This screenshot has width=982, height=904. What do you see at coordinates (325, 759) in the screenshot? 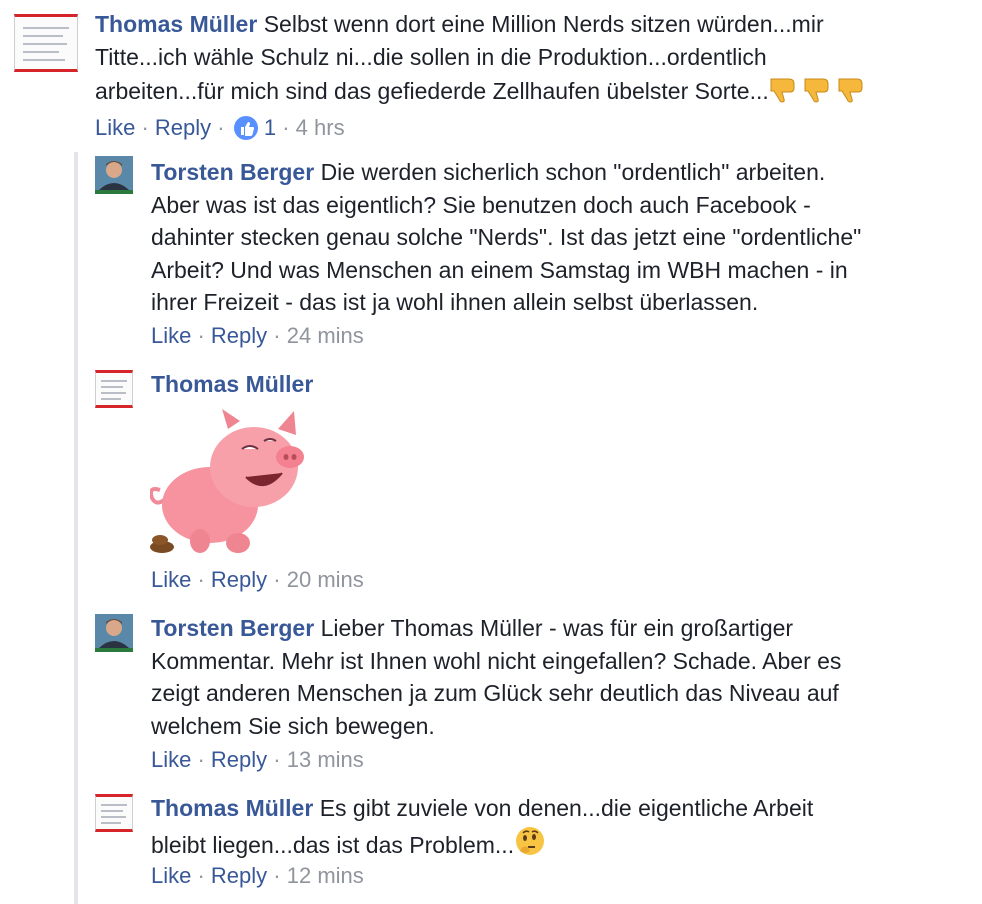
I see `timestamp: 13 mins` at bounding box center [325, 759].